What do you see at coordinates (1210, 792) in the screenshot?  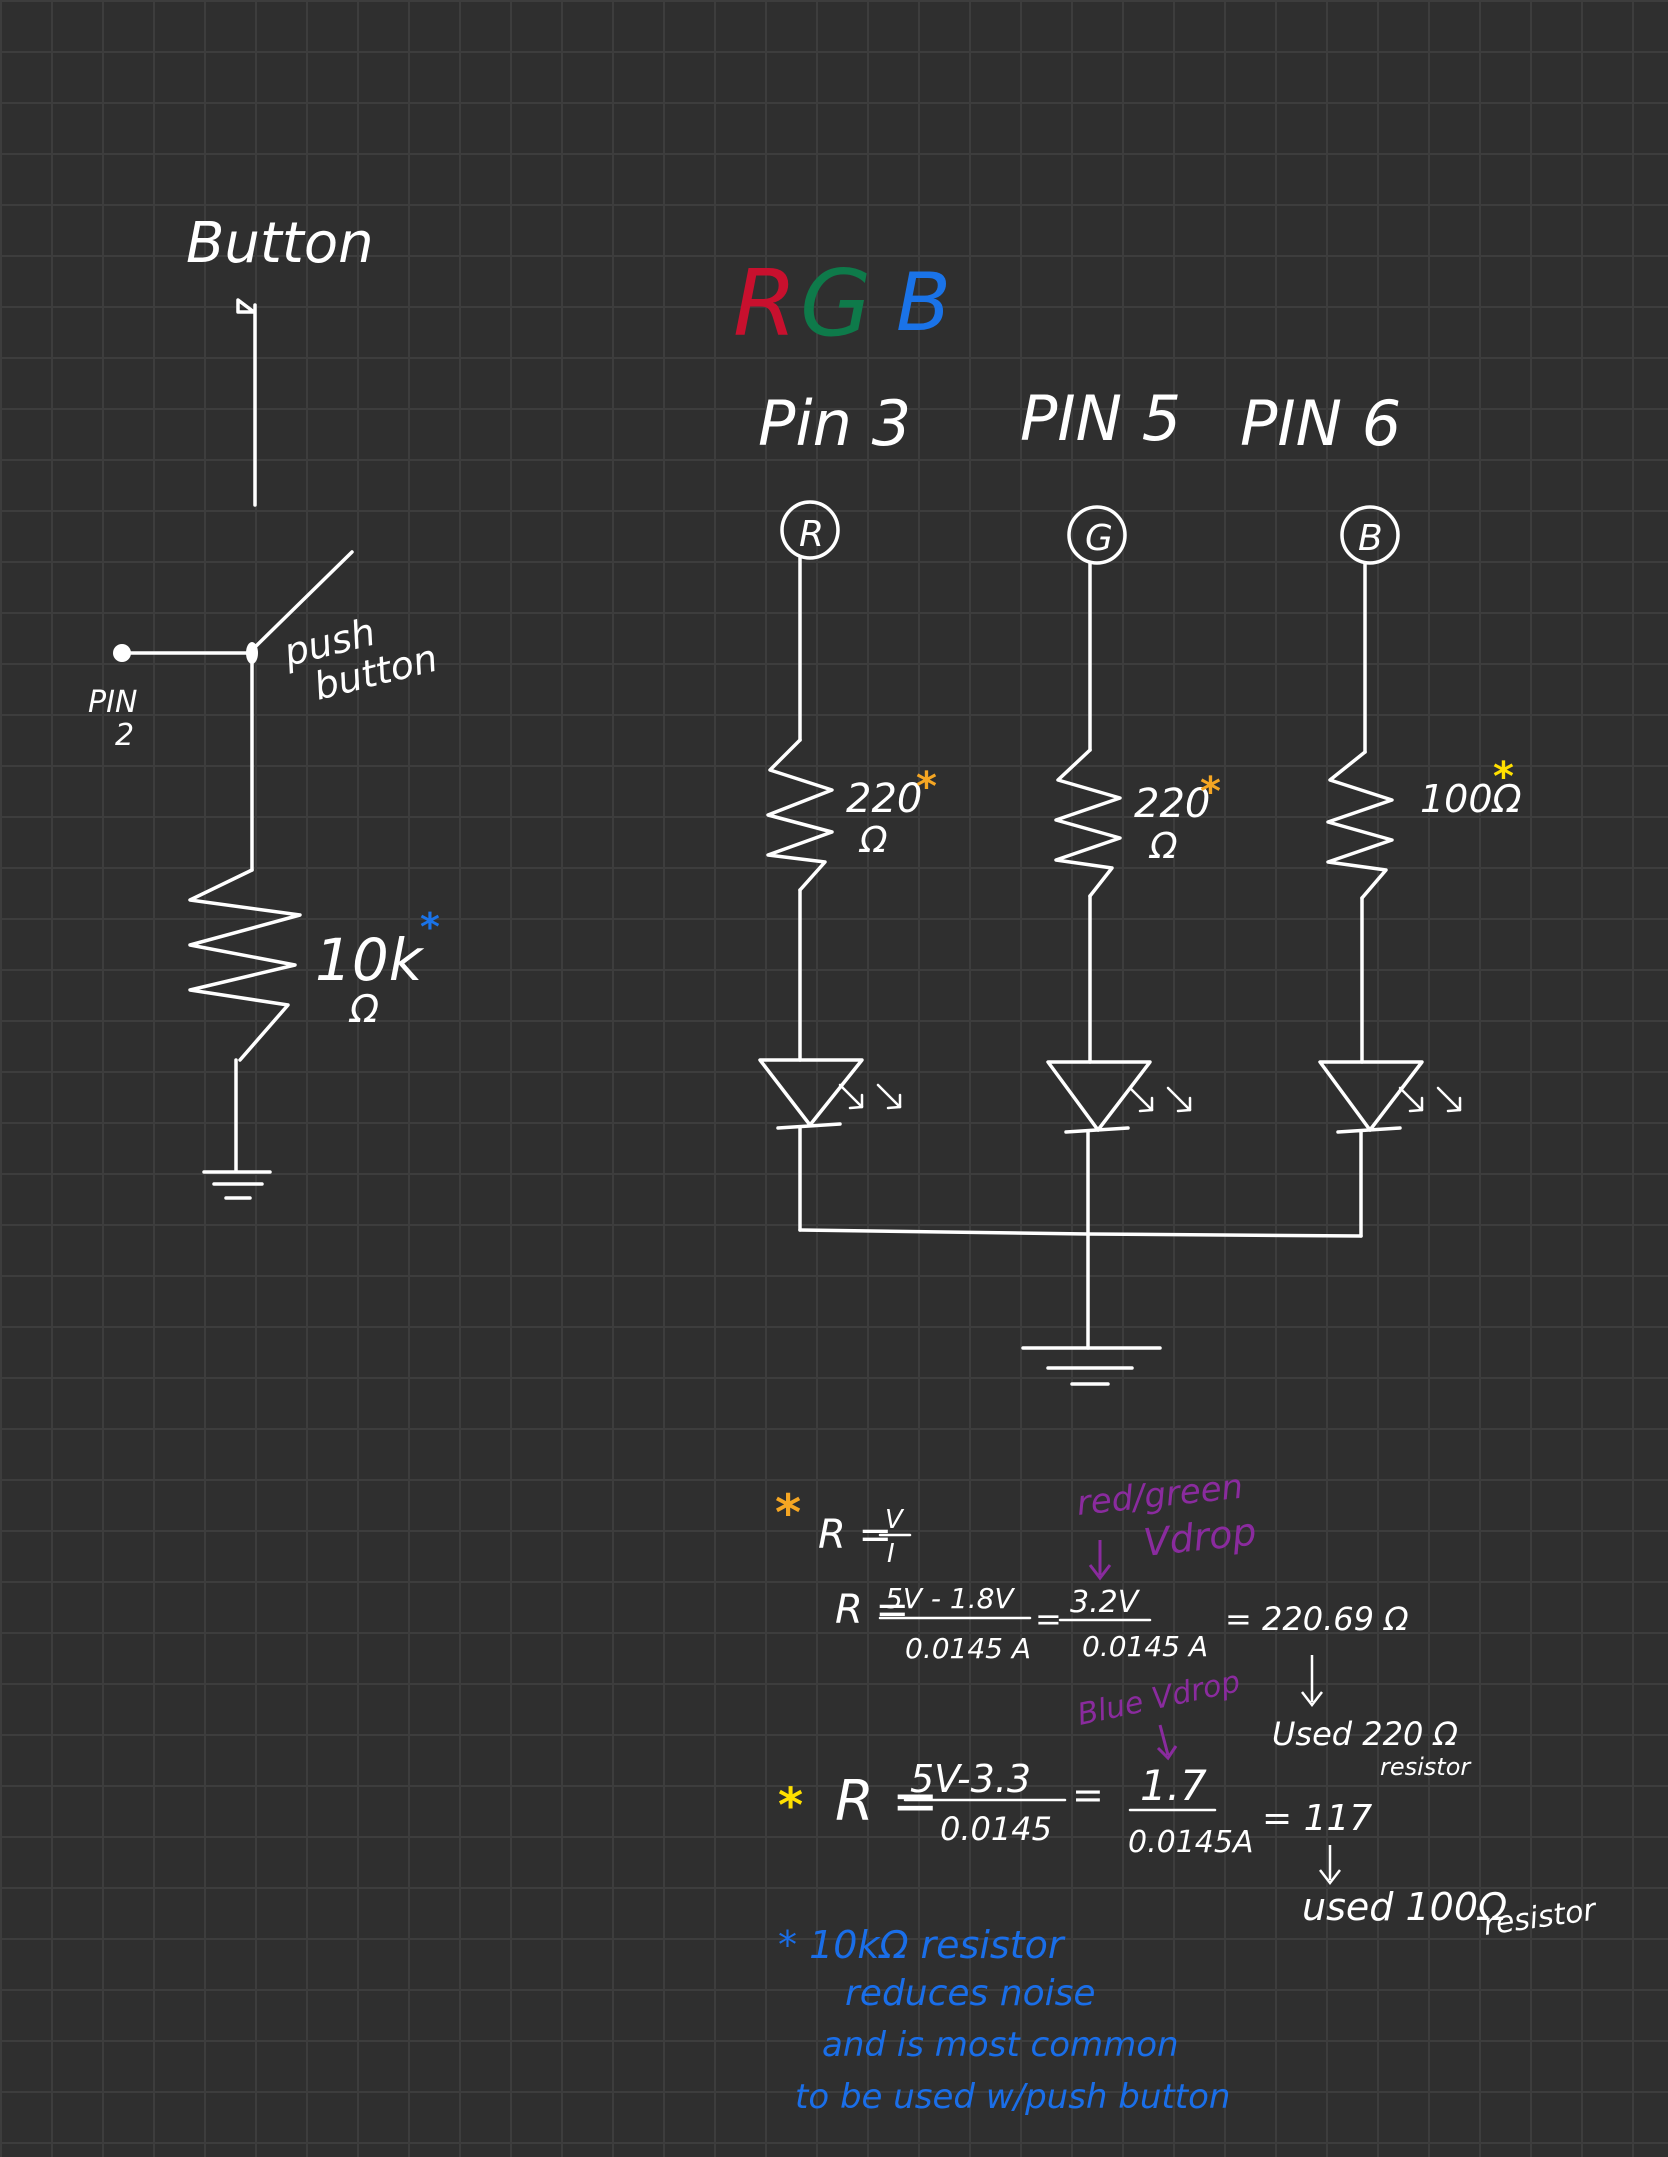 I see `resistor-green-marker: *` at bounding box center [1210, 792].